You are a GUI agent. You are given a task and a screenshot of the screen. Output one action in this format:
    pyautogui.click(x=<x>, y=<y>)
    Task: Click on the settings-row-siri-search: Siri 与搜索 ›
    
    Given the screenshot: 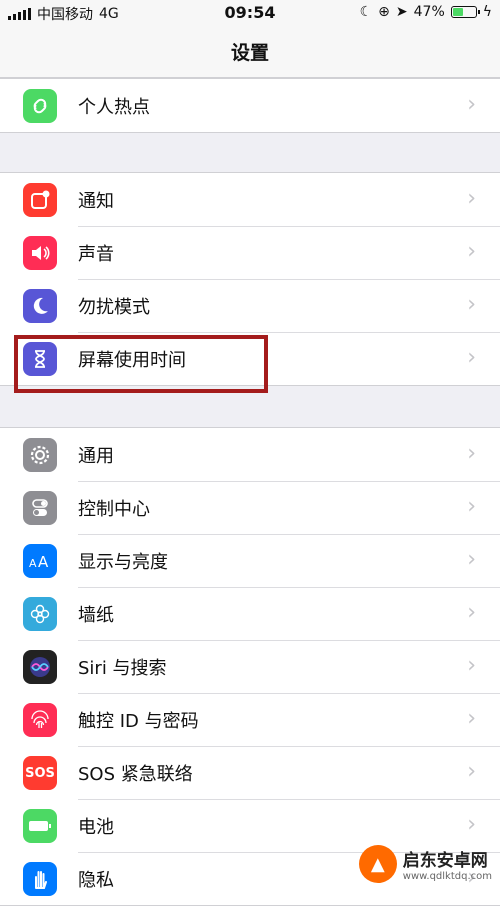 What is the action you would take?
    pyautogui.click(x=250, y=666)
    